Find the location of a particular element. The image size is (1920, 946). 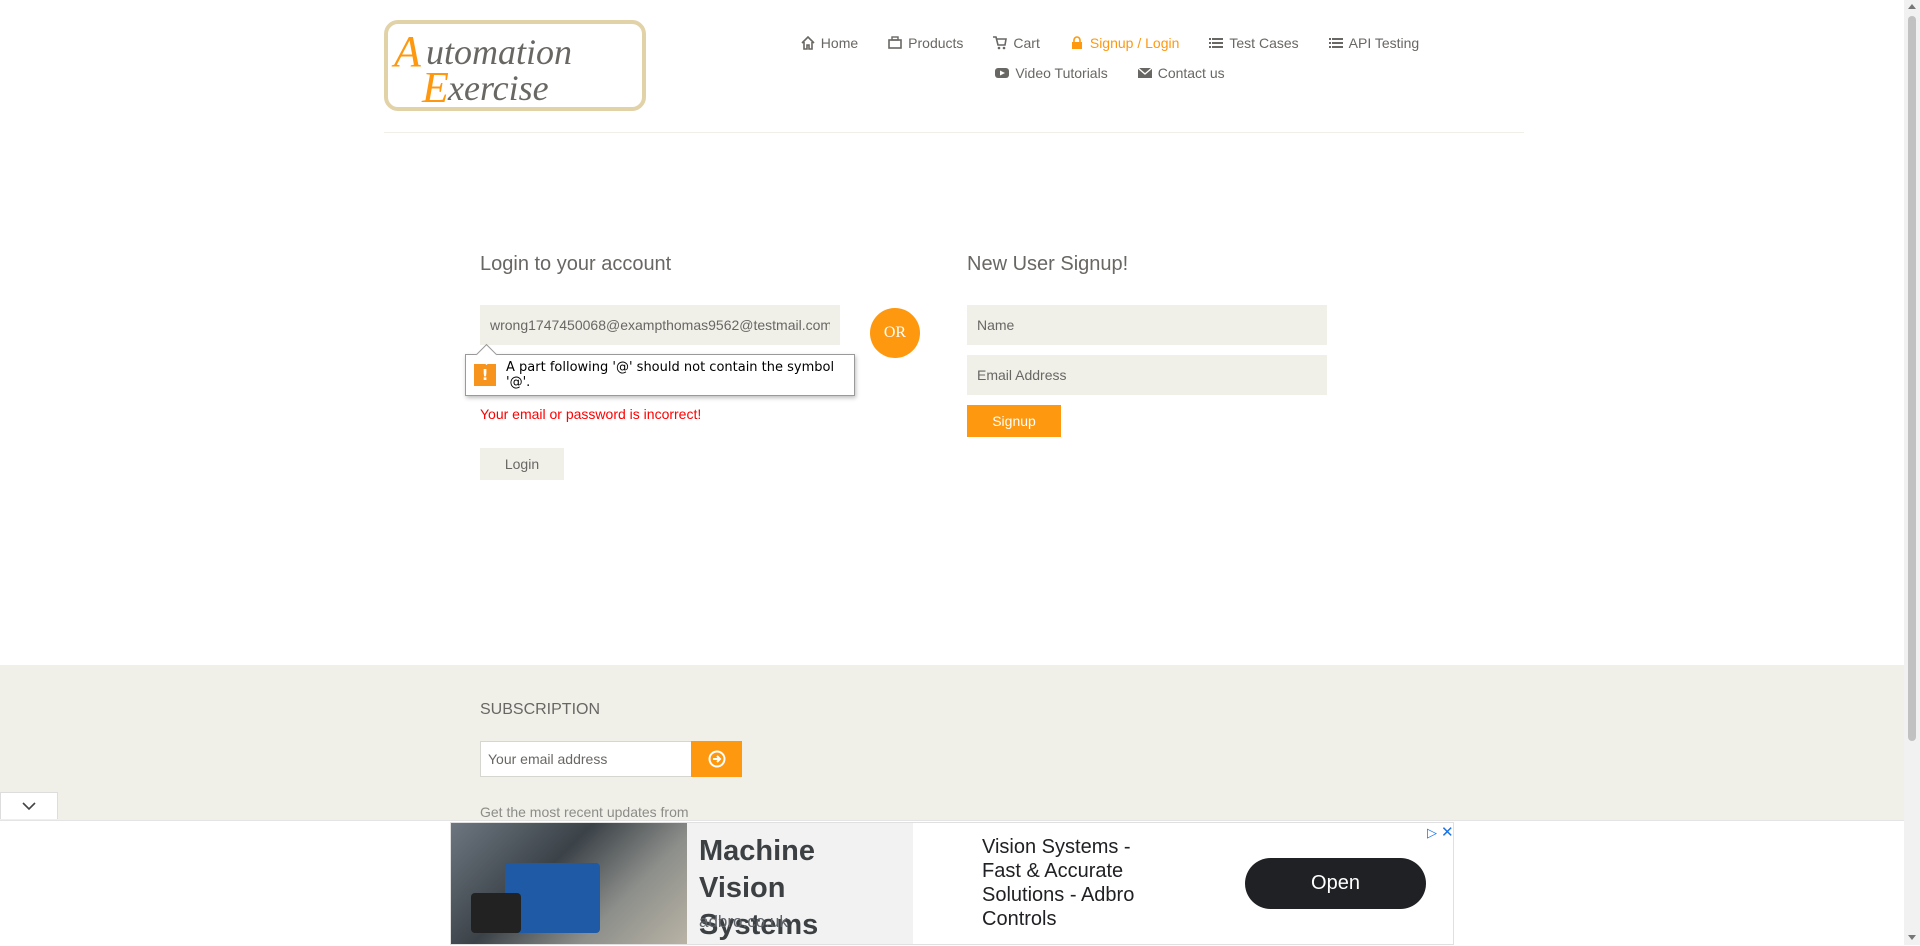

signup-email-input is located at coordinates (1147, 375).